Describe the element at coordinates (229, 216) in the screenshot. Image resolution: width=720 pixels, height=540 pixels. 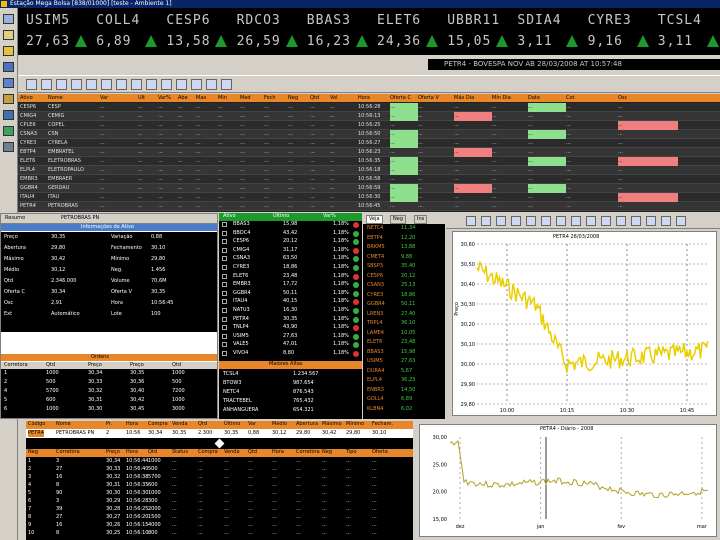
I see `book-column-header: Ativo` at that location.